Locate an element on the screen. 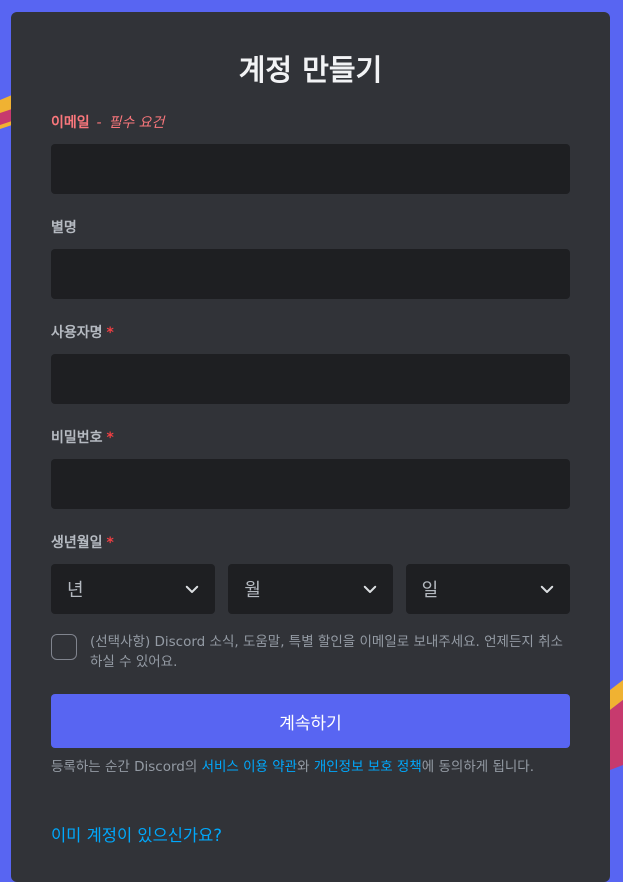 The image size is (623, 882). privacy-policy-link: 개인정보 보호 정책 is located at coordinates (368, 767).